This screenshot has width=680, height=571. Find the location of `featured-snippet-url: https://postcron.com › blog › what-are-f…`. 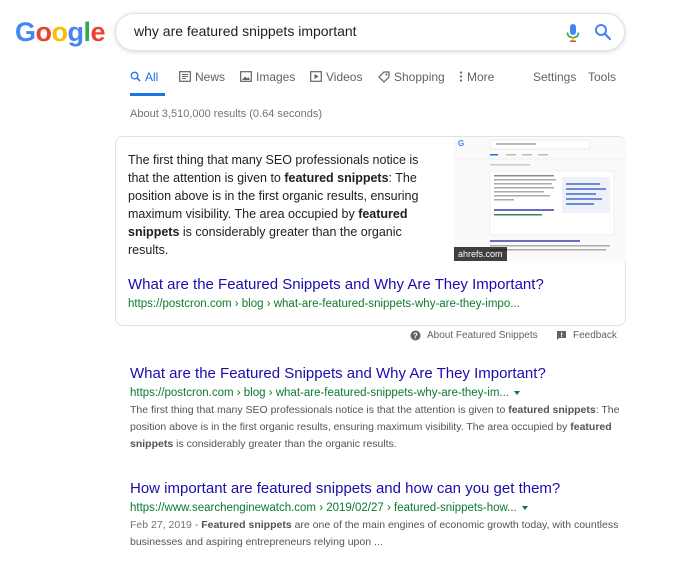

featured-snippet-url: https://postcron.com › blog › what-are-f… is located at coordinates (324, 304).